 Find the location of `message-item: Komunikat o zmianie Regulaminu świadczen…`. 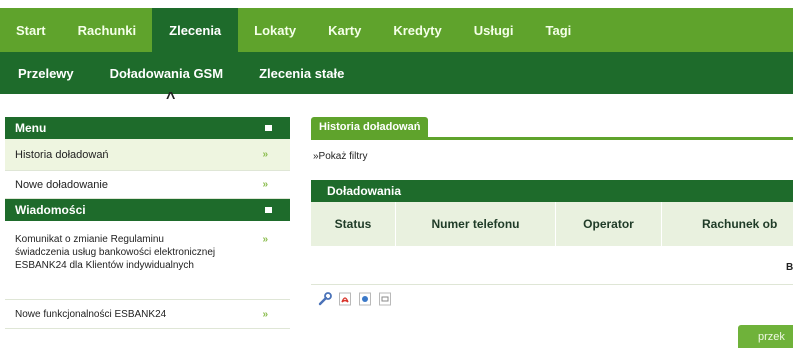

message-item: Komunikat o zmianie Regulaminu świadczen… is located at coordinates (147, 263).